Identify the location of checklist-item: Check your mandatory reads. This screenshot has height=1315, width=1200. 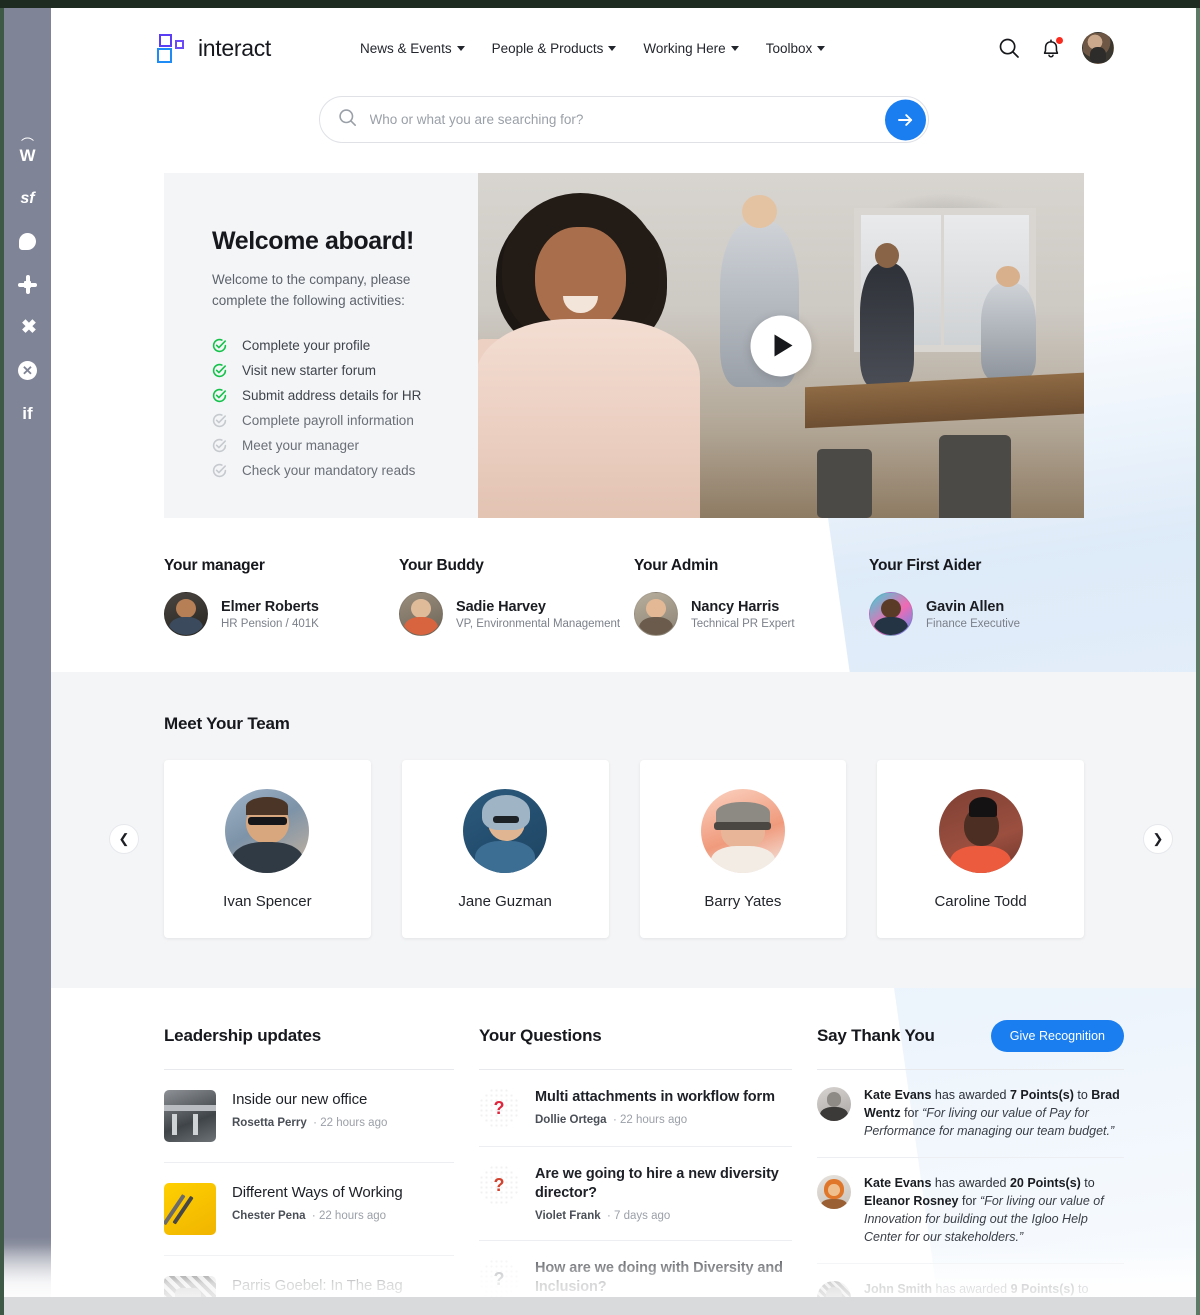
(335, 470).